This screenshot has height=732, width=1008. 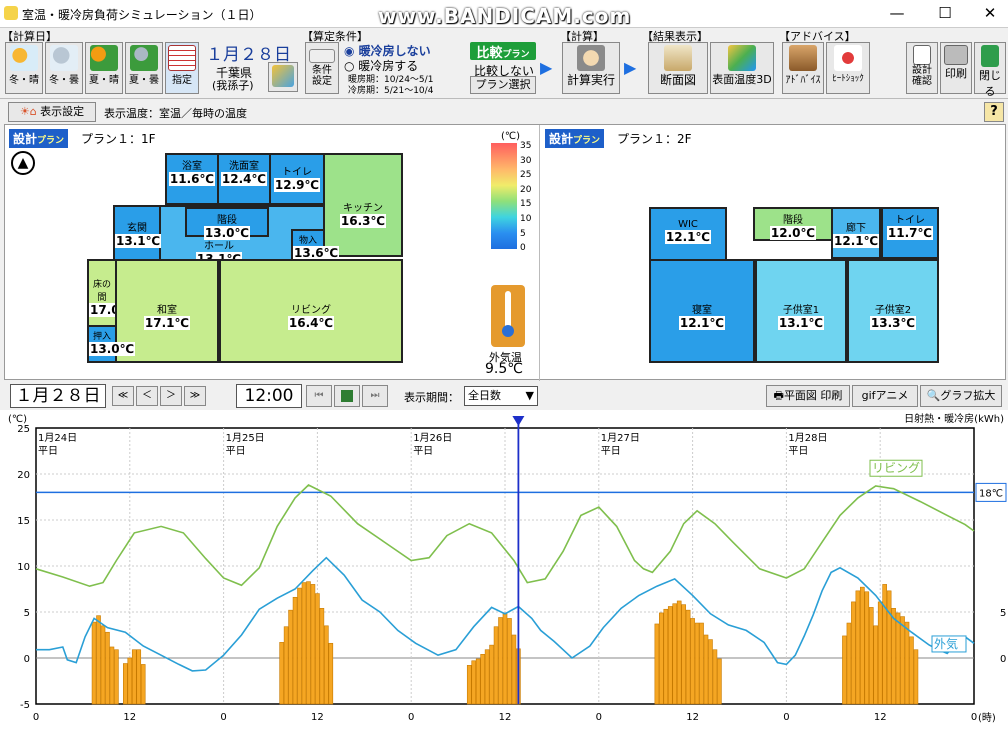 I want to click on x-axis-unit: (時), so click(x=987, y=718).